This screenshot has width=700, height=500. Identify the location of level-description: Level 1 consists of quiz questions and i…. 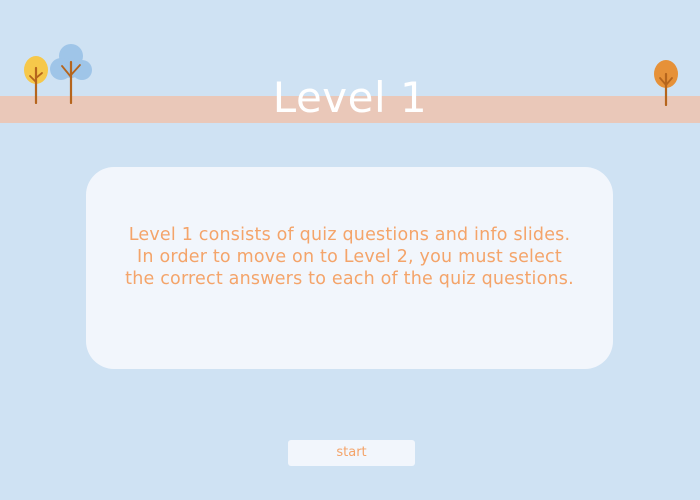
(349, 257).